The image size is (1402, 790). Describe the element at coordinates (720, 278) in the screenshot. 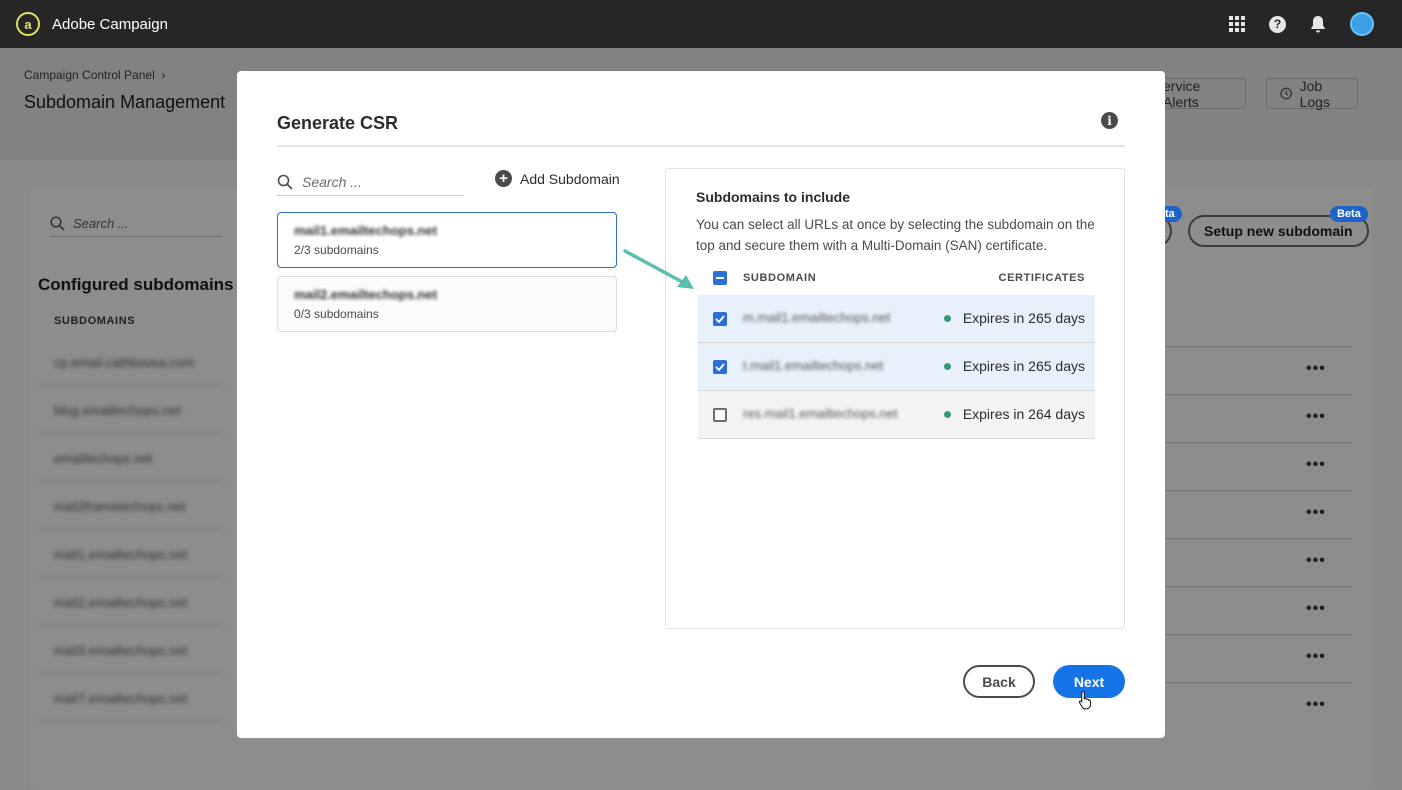

I see `select-all-checkbox` at that location.